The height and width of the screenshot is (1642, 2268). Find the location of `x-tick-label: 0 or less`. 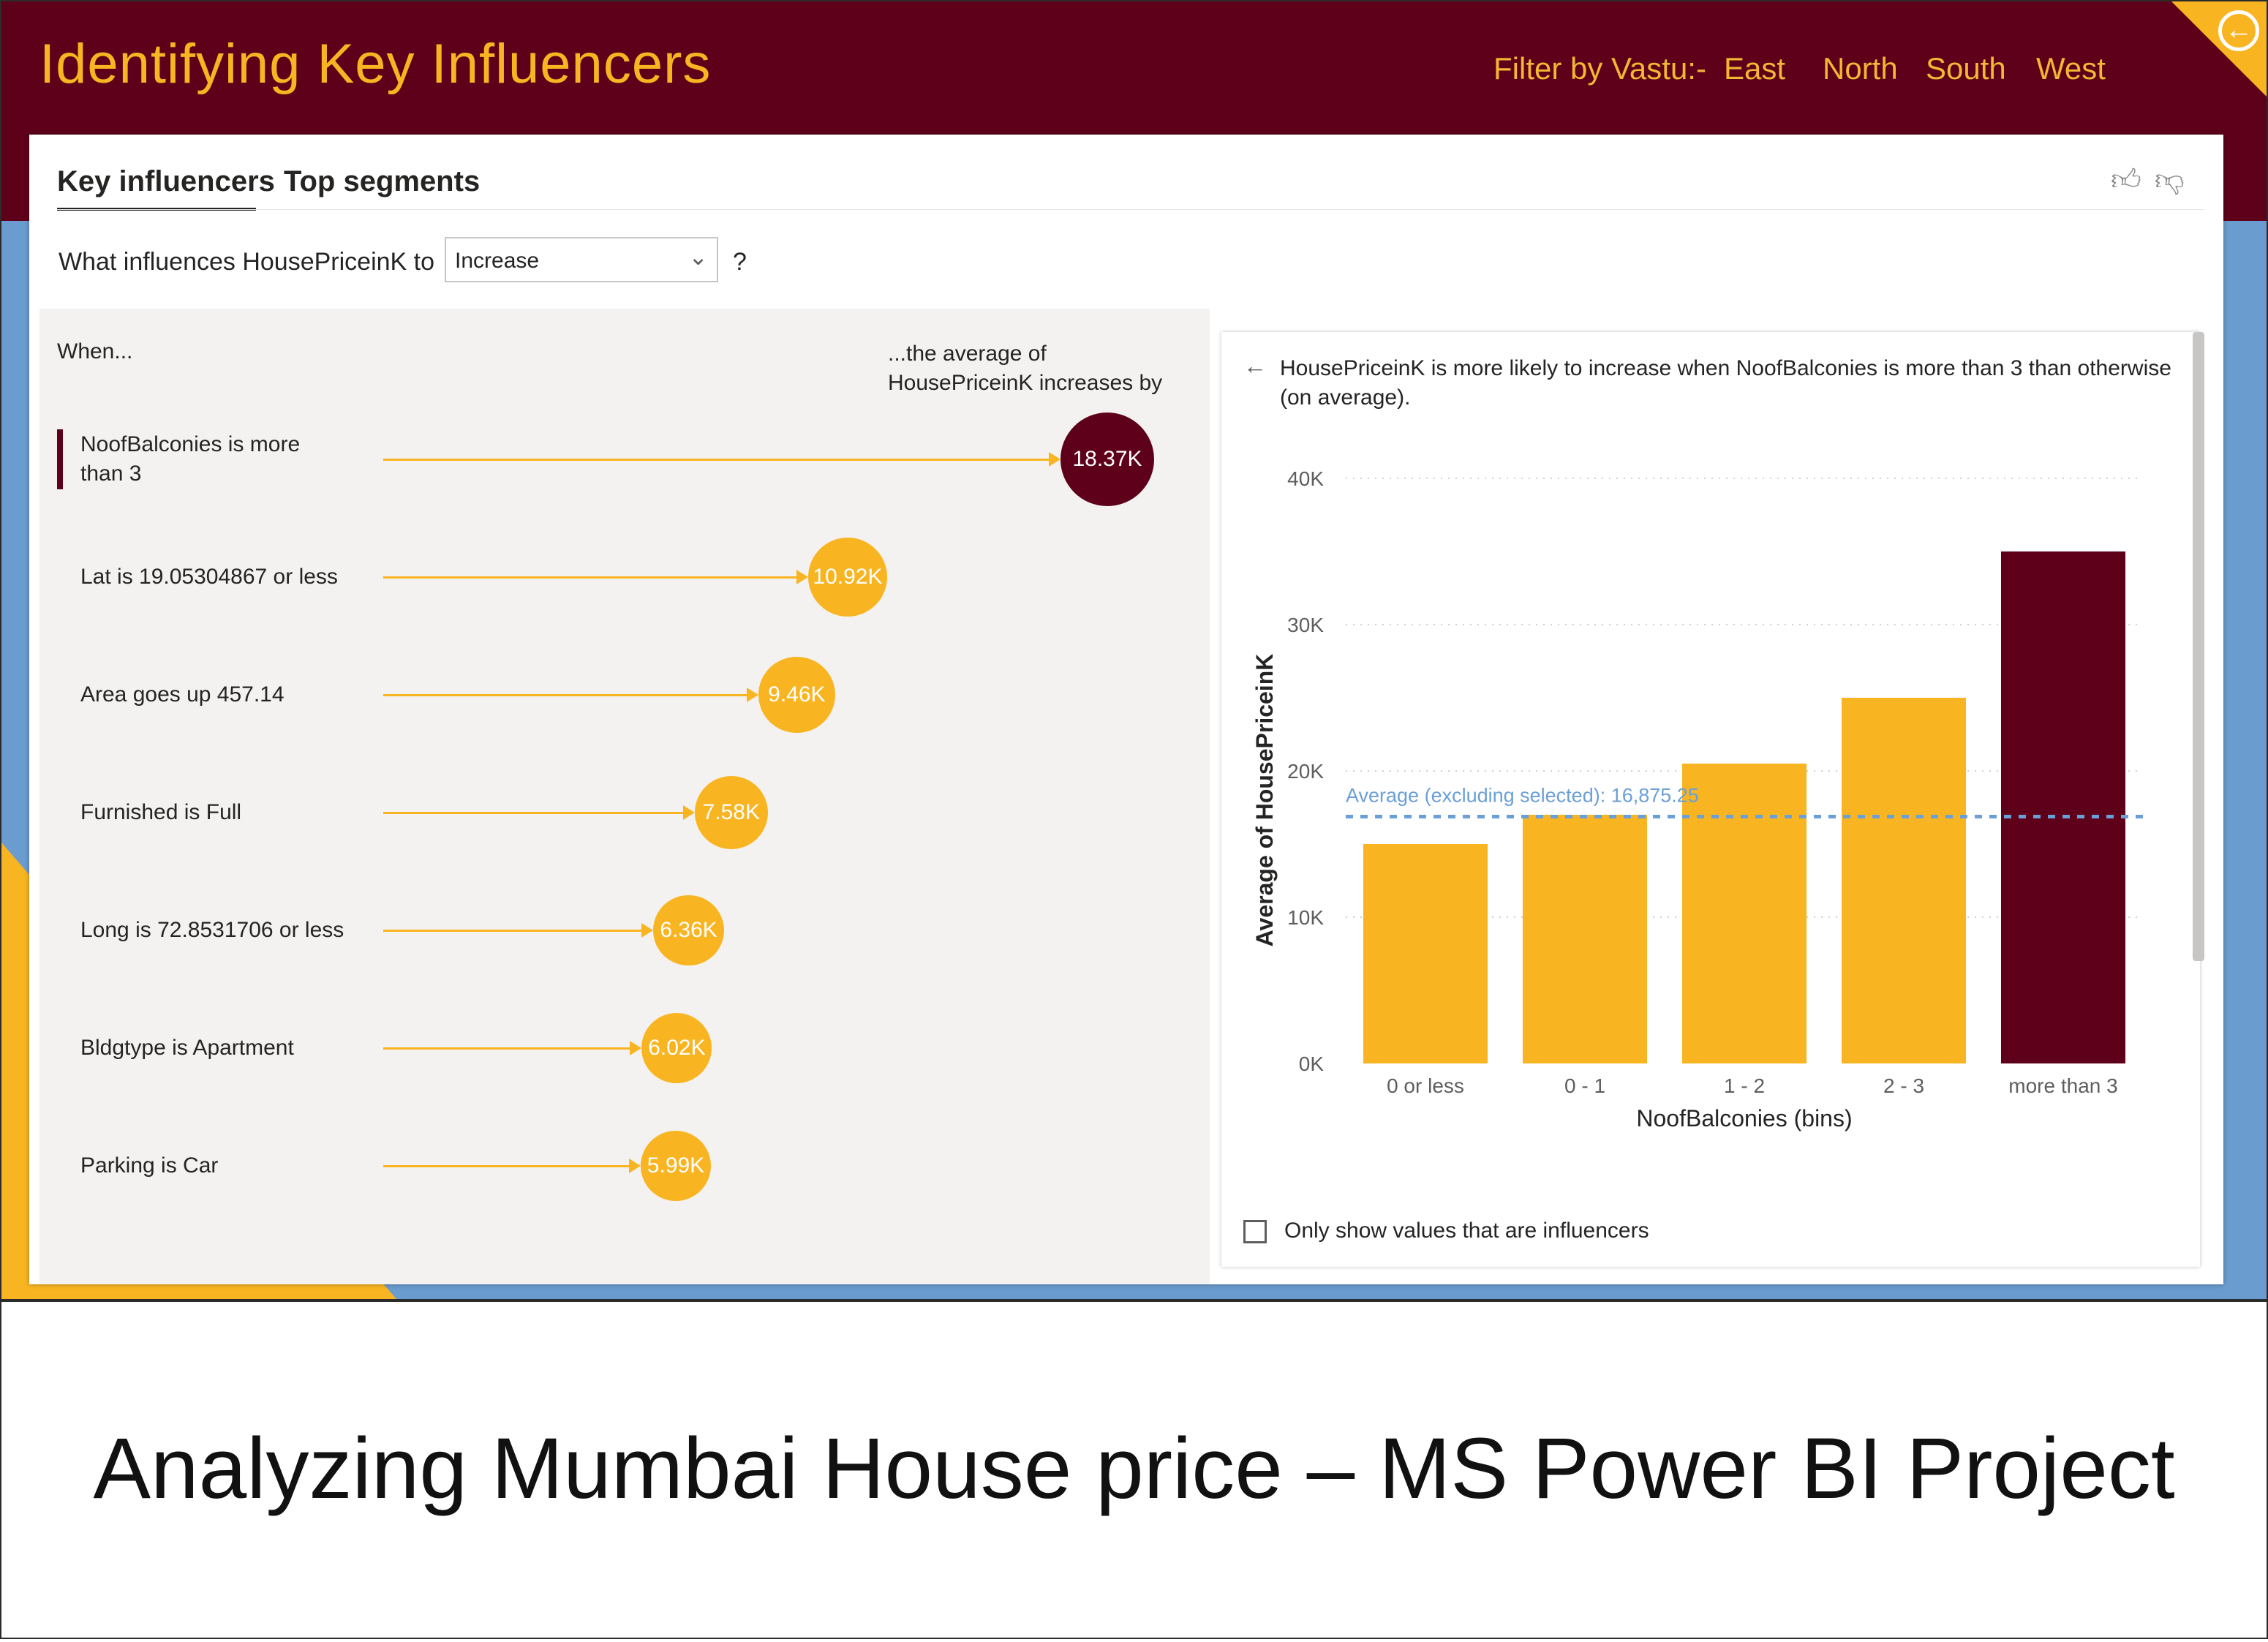

x-tick-label: 0 or less is located at coordinates (1425, 1085).